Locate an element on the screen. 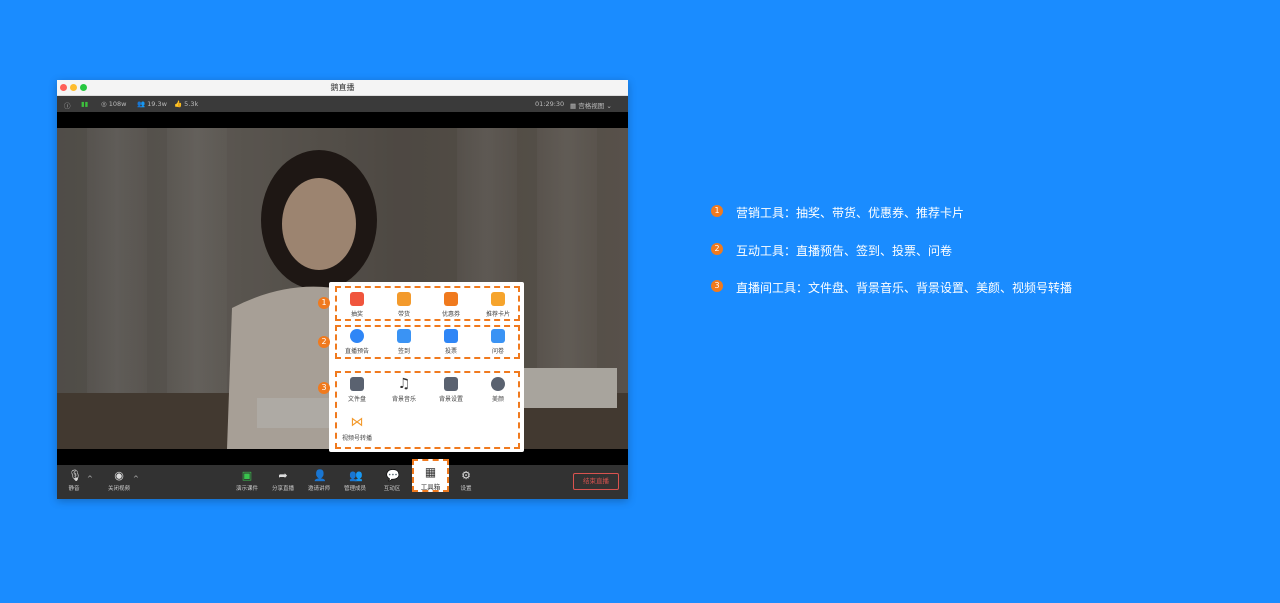 This screenshot has height=603, width=1280. tool-sell: 带货 is located at coordinates (404, 305).